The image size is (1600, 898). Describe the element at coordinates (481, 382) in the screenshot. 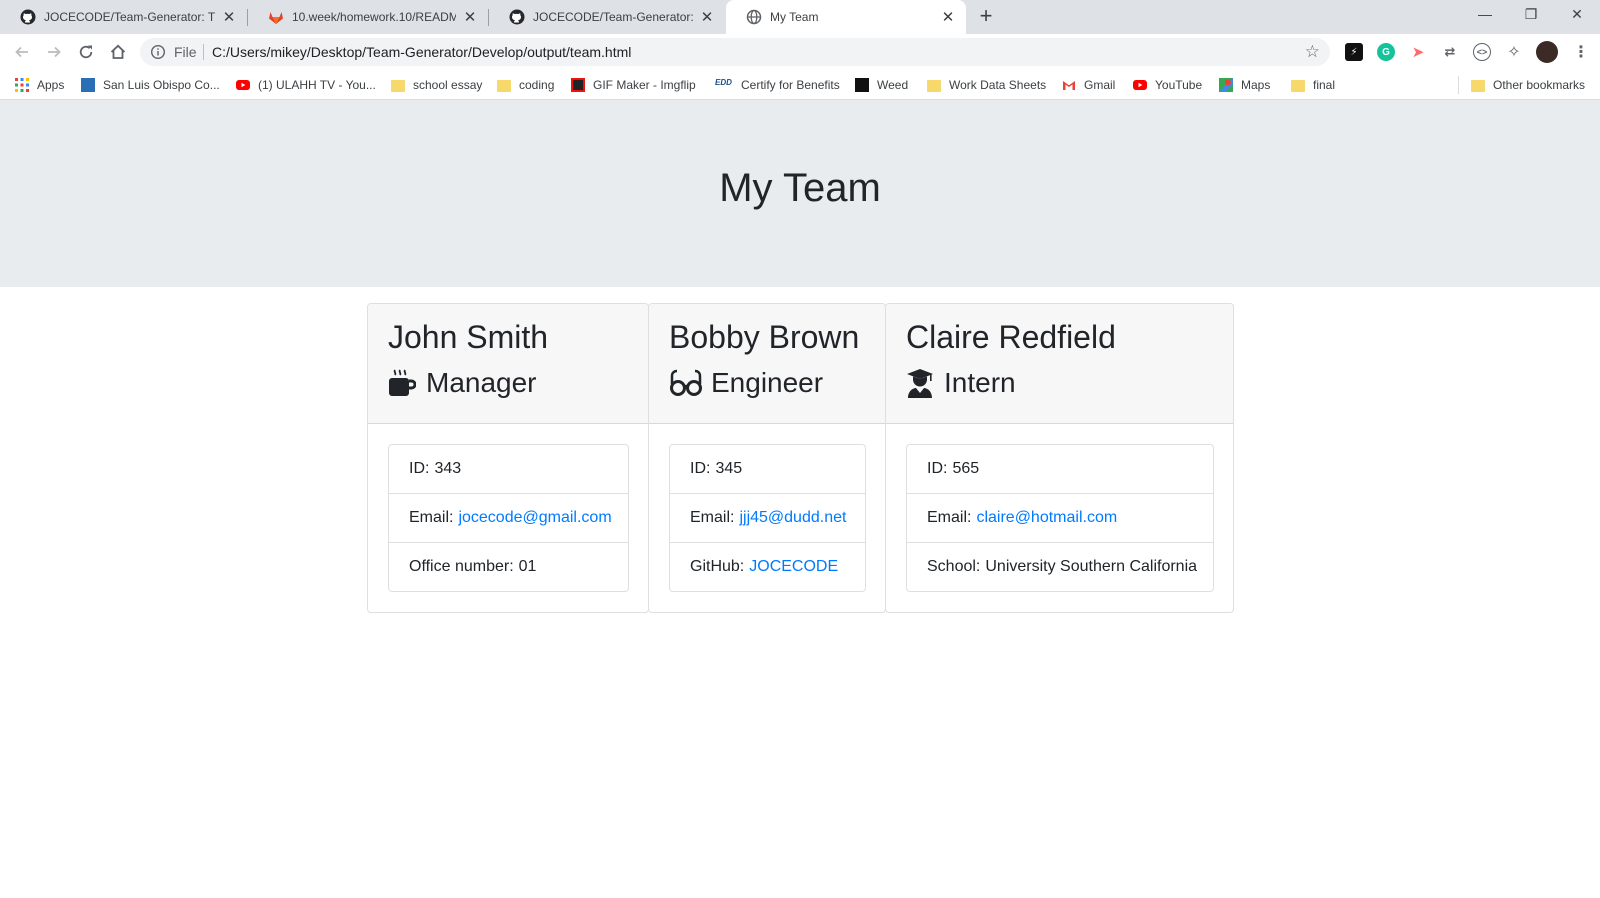

I see `role-label: Manager` at that location.